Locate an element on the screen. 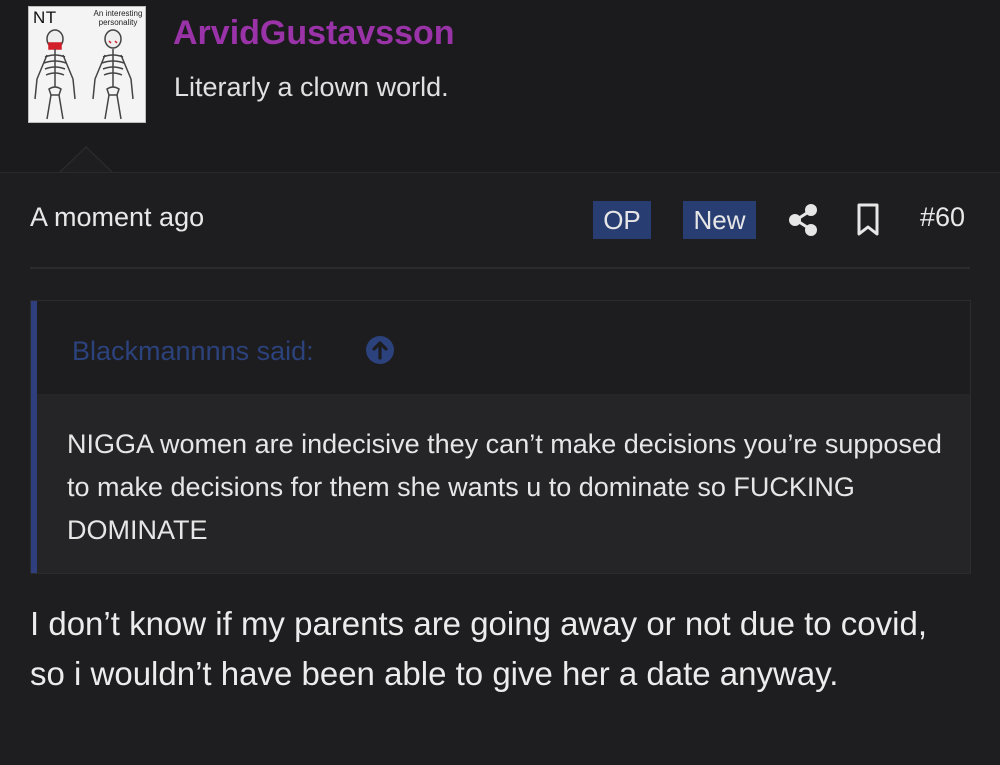  user-avatar: NT An interesting personality is located at coordinates (87, 64).